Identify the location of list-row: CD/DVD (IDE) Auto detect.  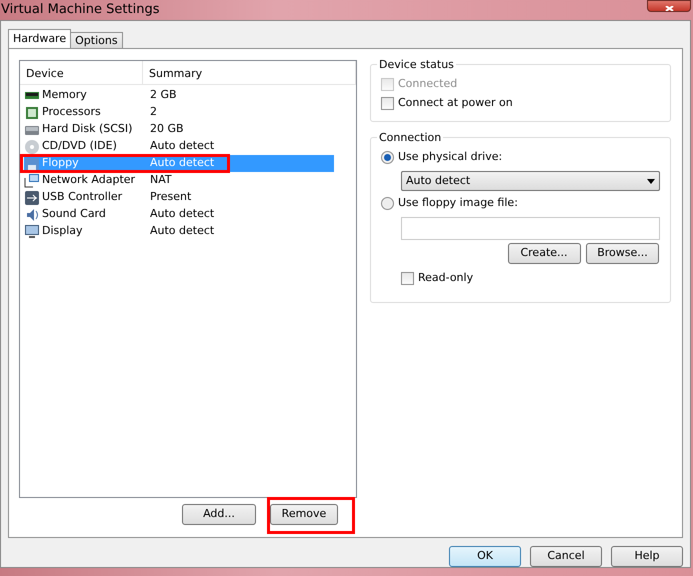
(179, 146).